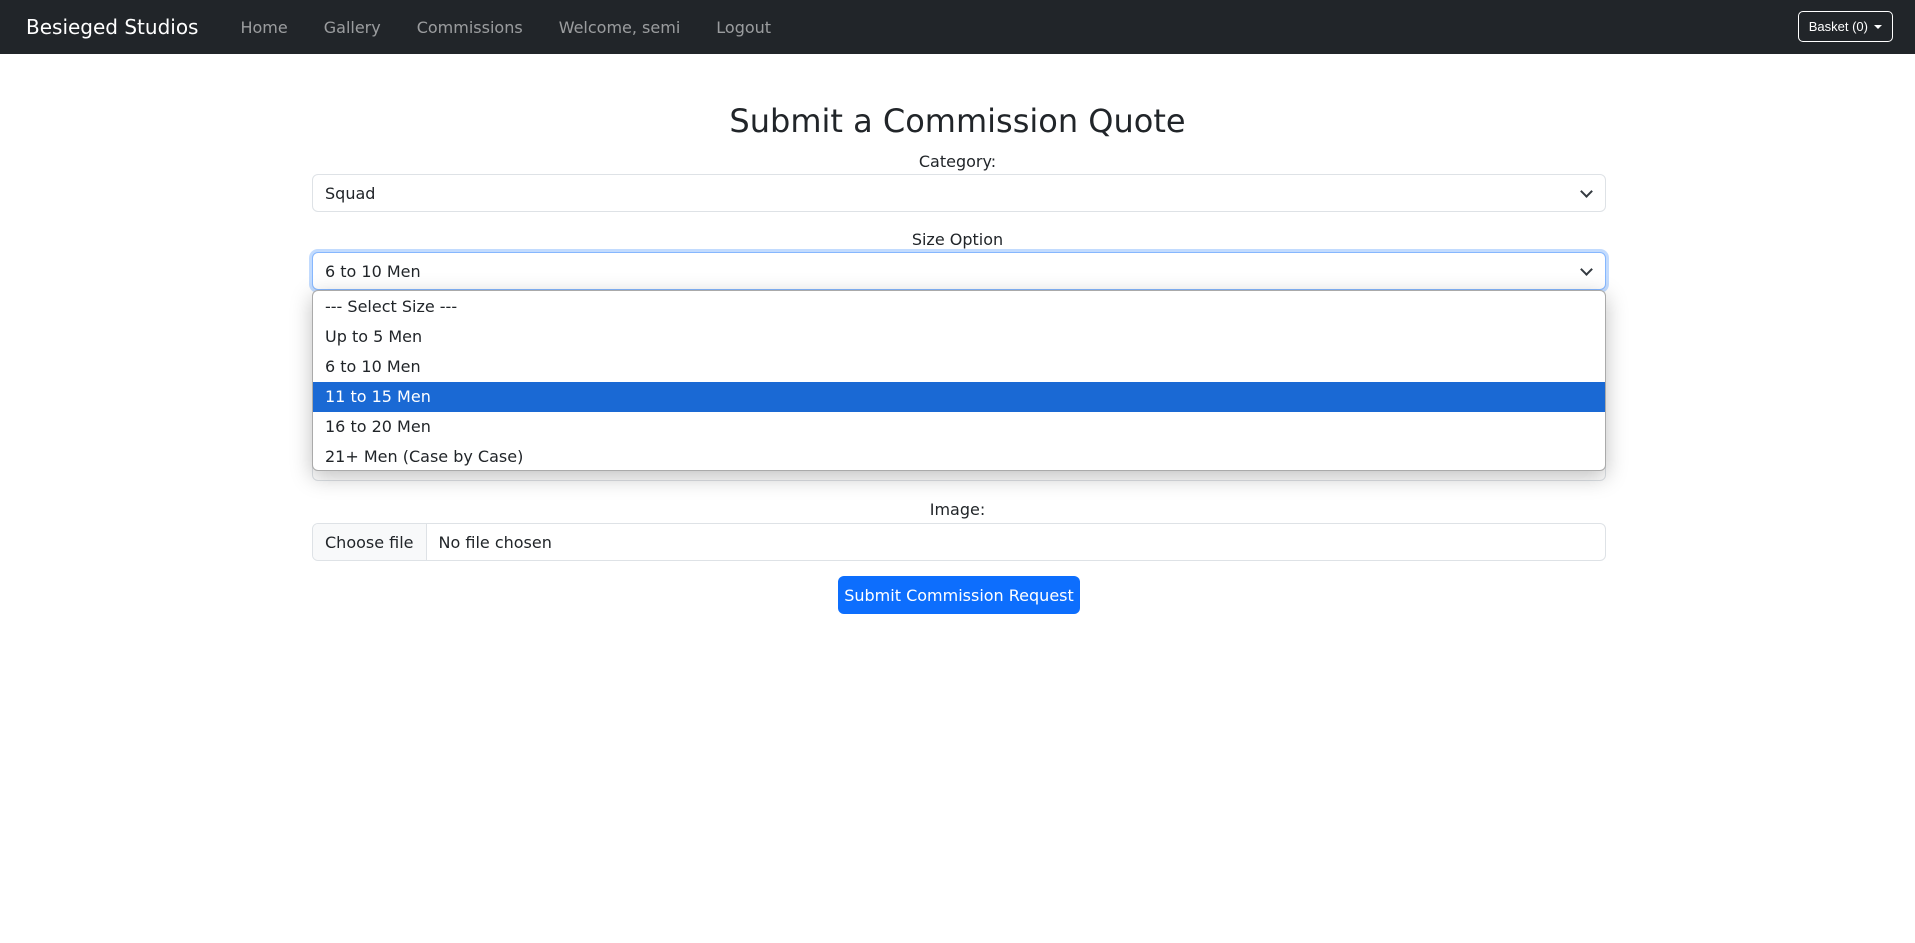 This screenshot has width=1915, height=943. Describe the element at coordinates (959, 427) in the screenshot. I see `size-option: 16 to 20 Men` at that location.